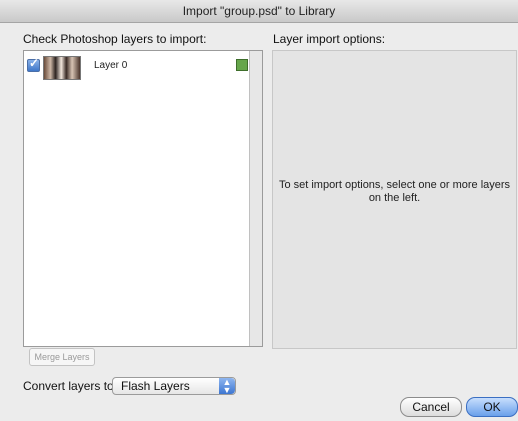 This screenshot has width=518, height=421. I want to click on checkmark-icon: ✓, so click(34, 63).